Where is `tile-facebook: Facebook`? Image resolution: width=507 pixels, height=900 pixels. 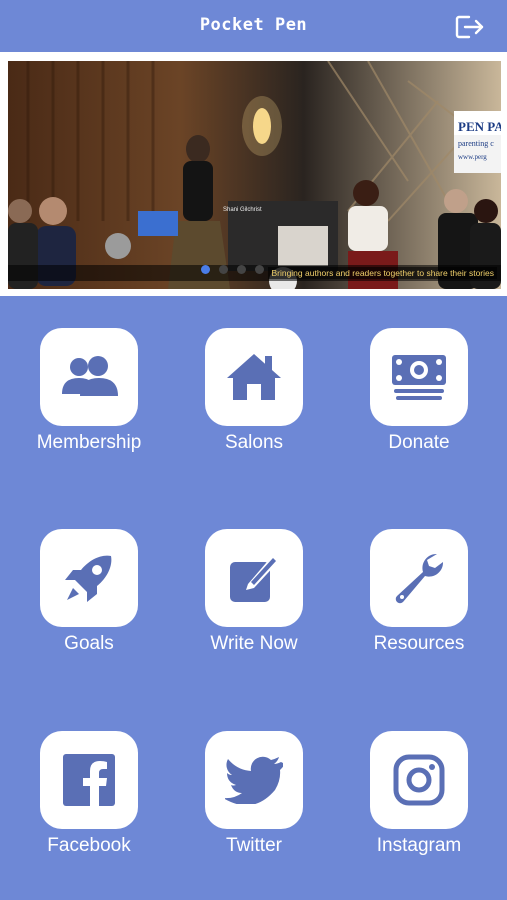
tile-facebook: Facebook is located at coordinates (89, 777).